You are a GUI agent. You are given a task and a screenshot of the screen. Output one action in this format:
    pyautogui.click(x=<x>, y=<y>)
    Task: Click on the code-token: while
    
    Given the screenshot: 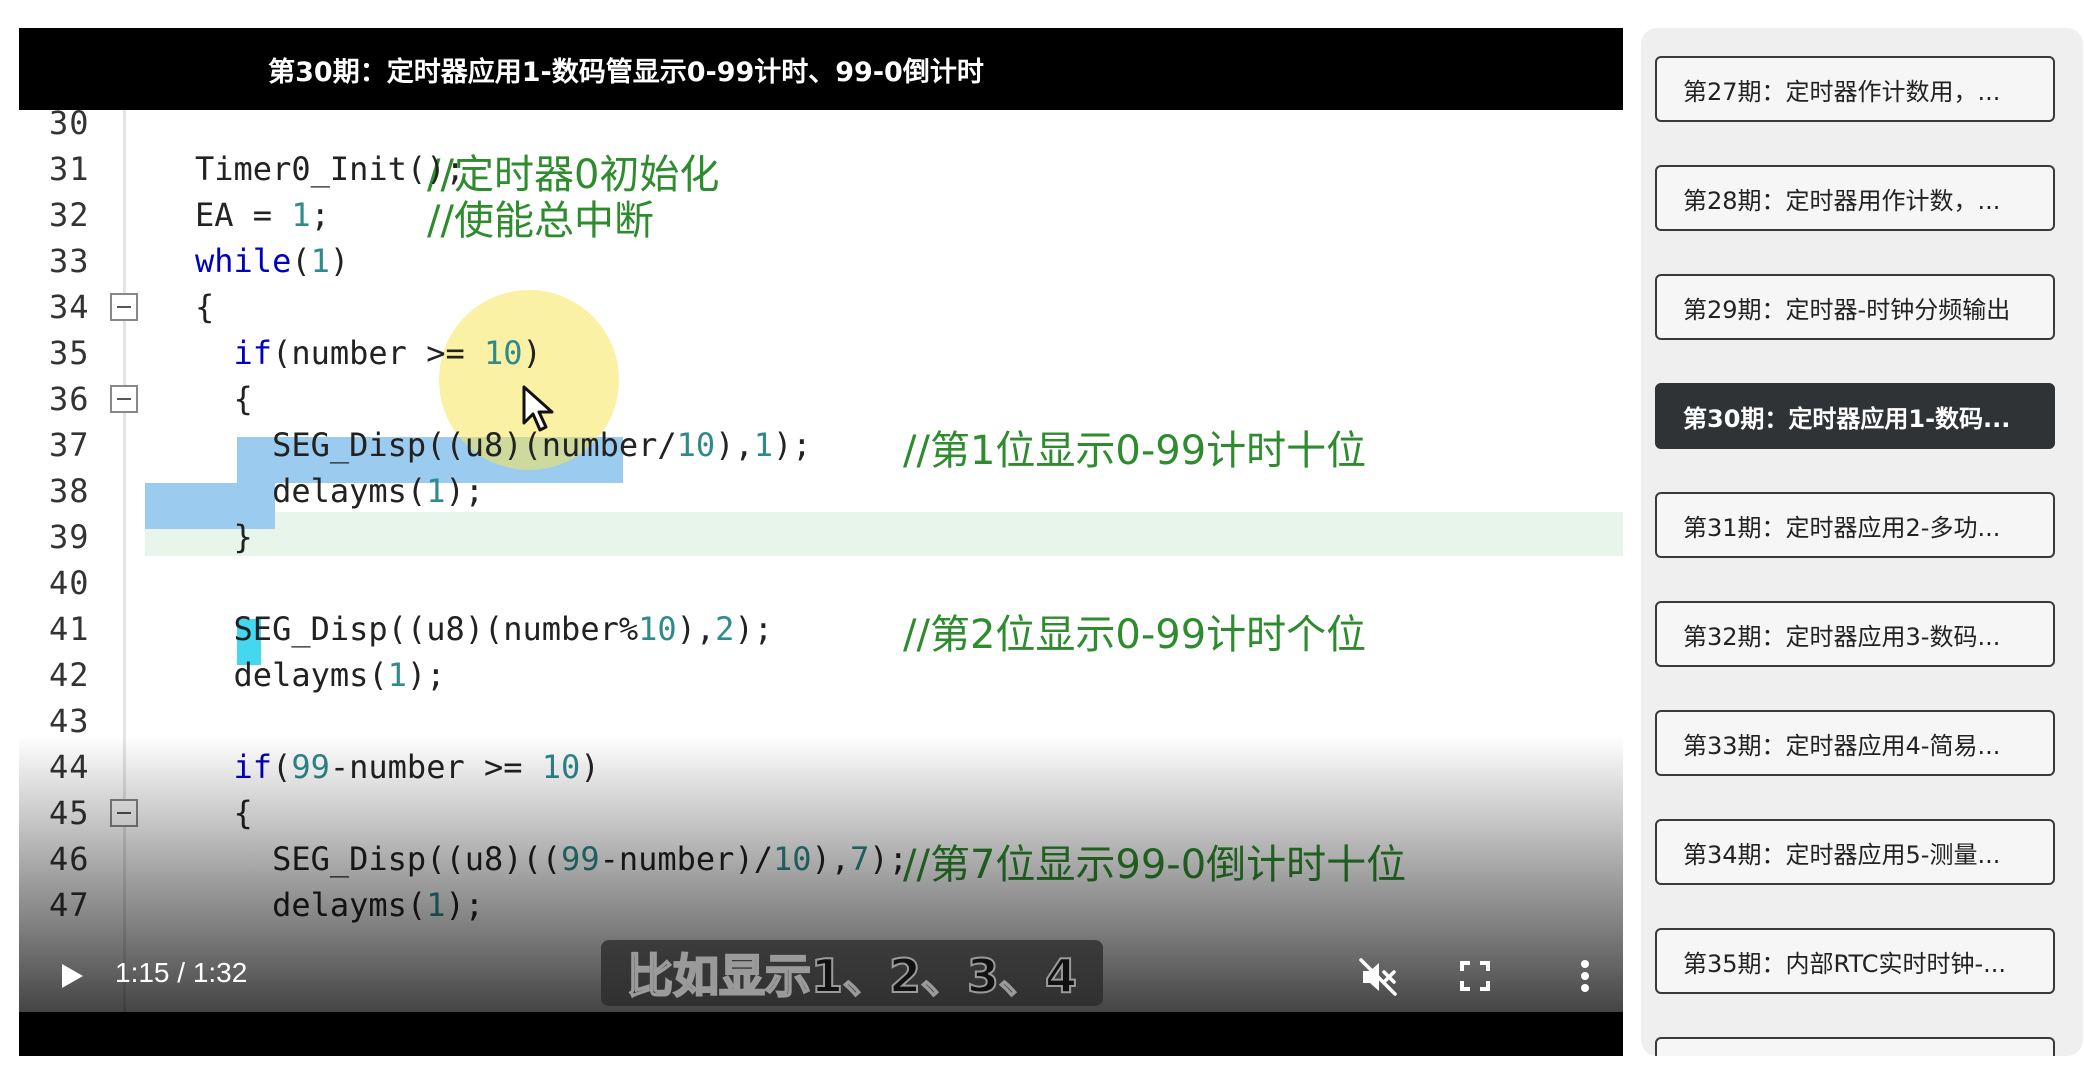 What is the action you would take?
    pyautogui.click(x=243, y=261)
    